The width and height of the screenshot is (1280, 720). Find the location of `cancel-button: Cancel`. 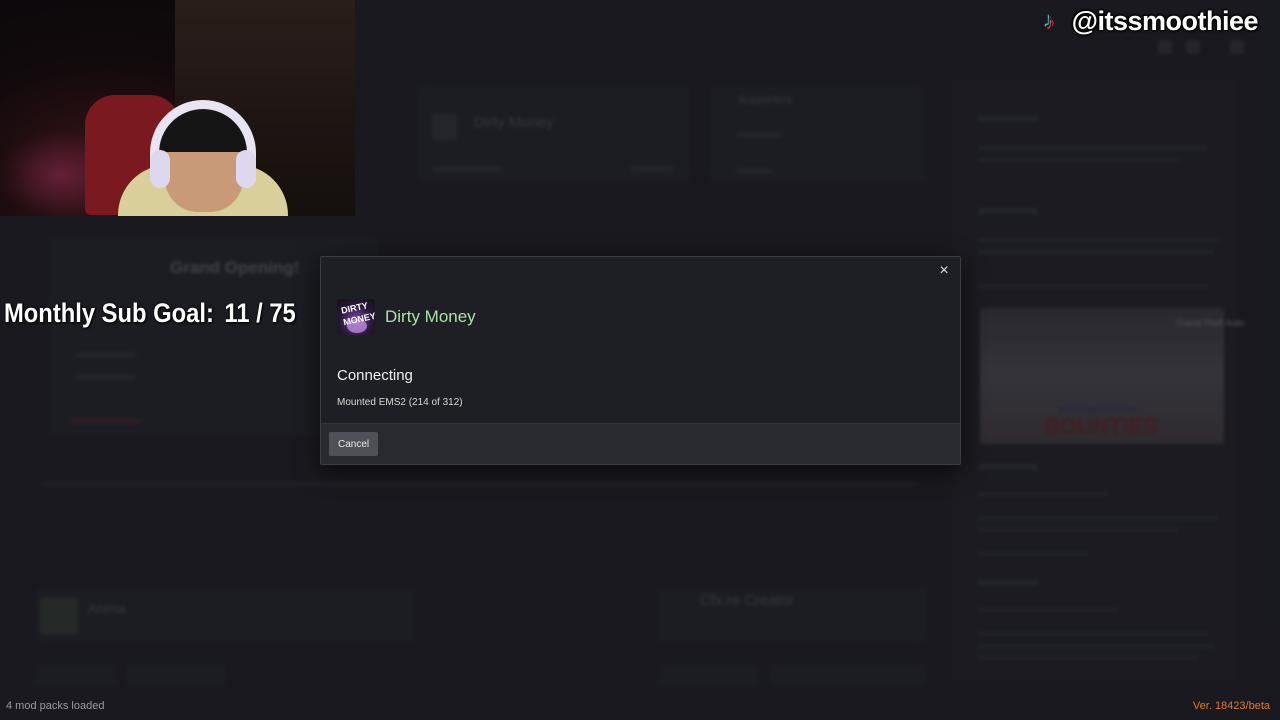

cancel-button: Cancel is located at coordinates (354, 444).